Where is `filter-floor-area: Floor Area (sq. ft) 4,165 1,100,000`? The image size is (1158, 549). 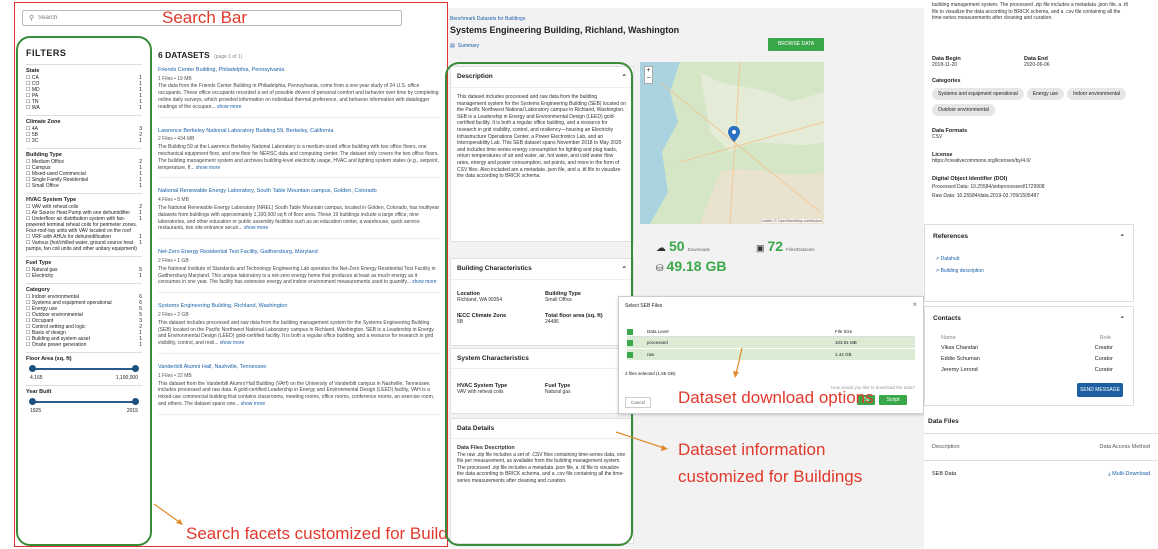
filter-floor-area: Floor Area (sq. ft) 4,165 1,100,000 is located at coordinates (84, 366).